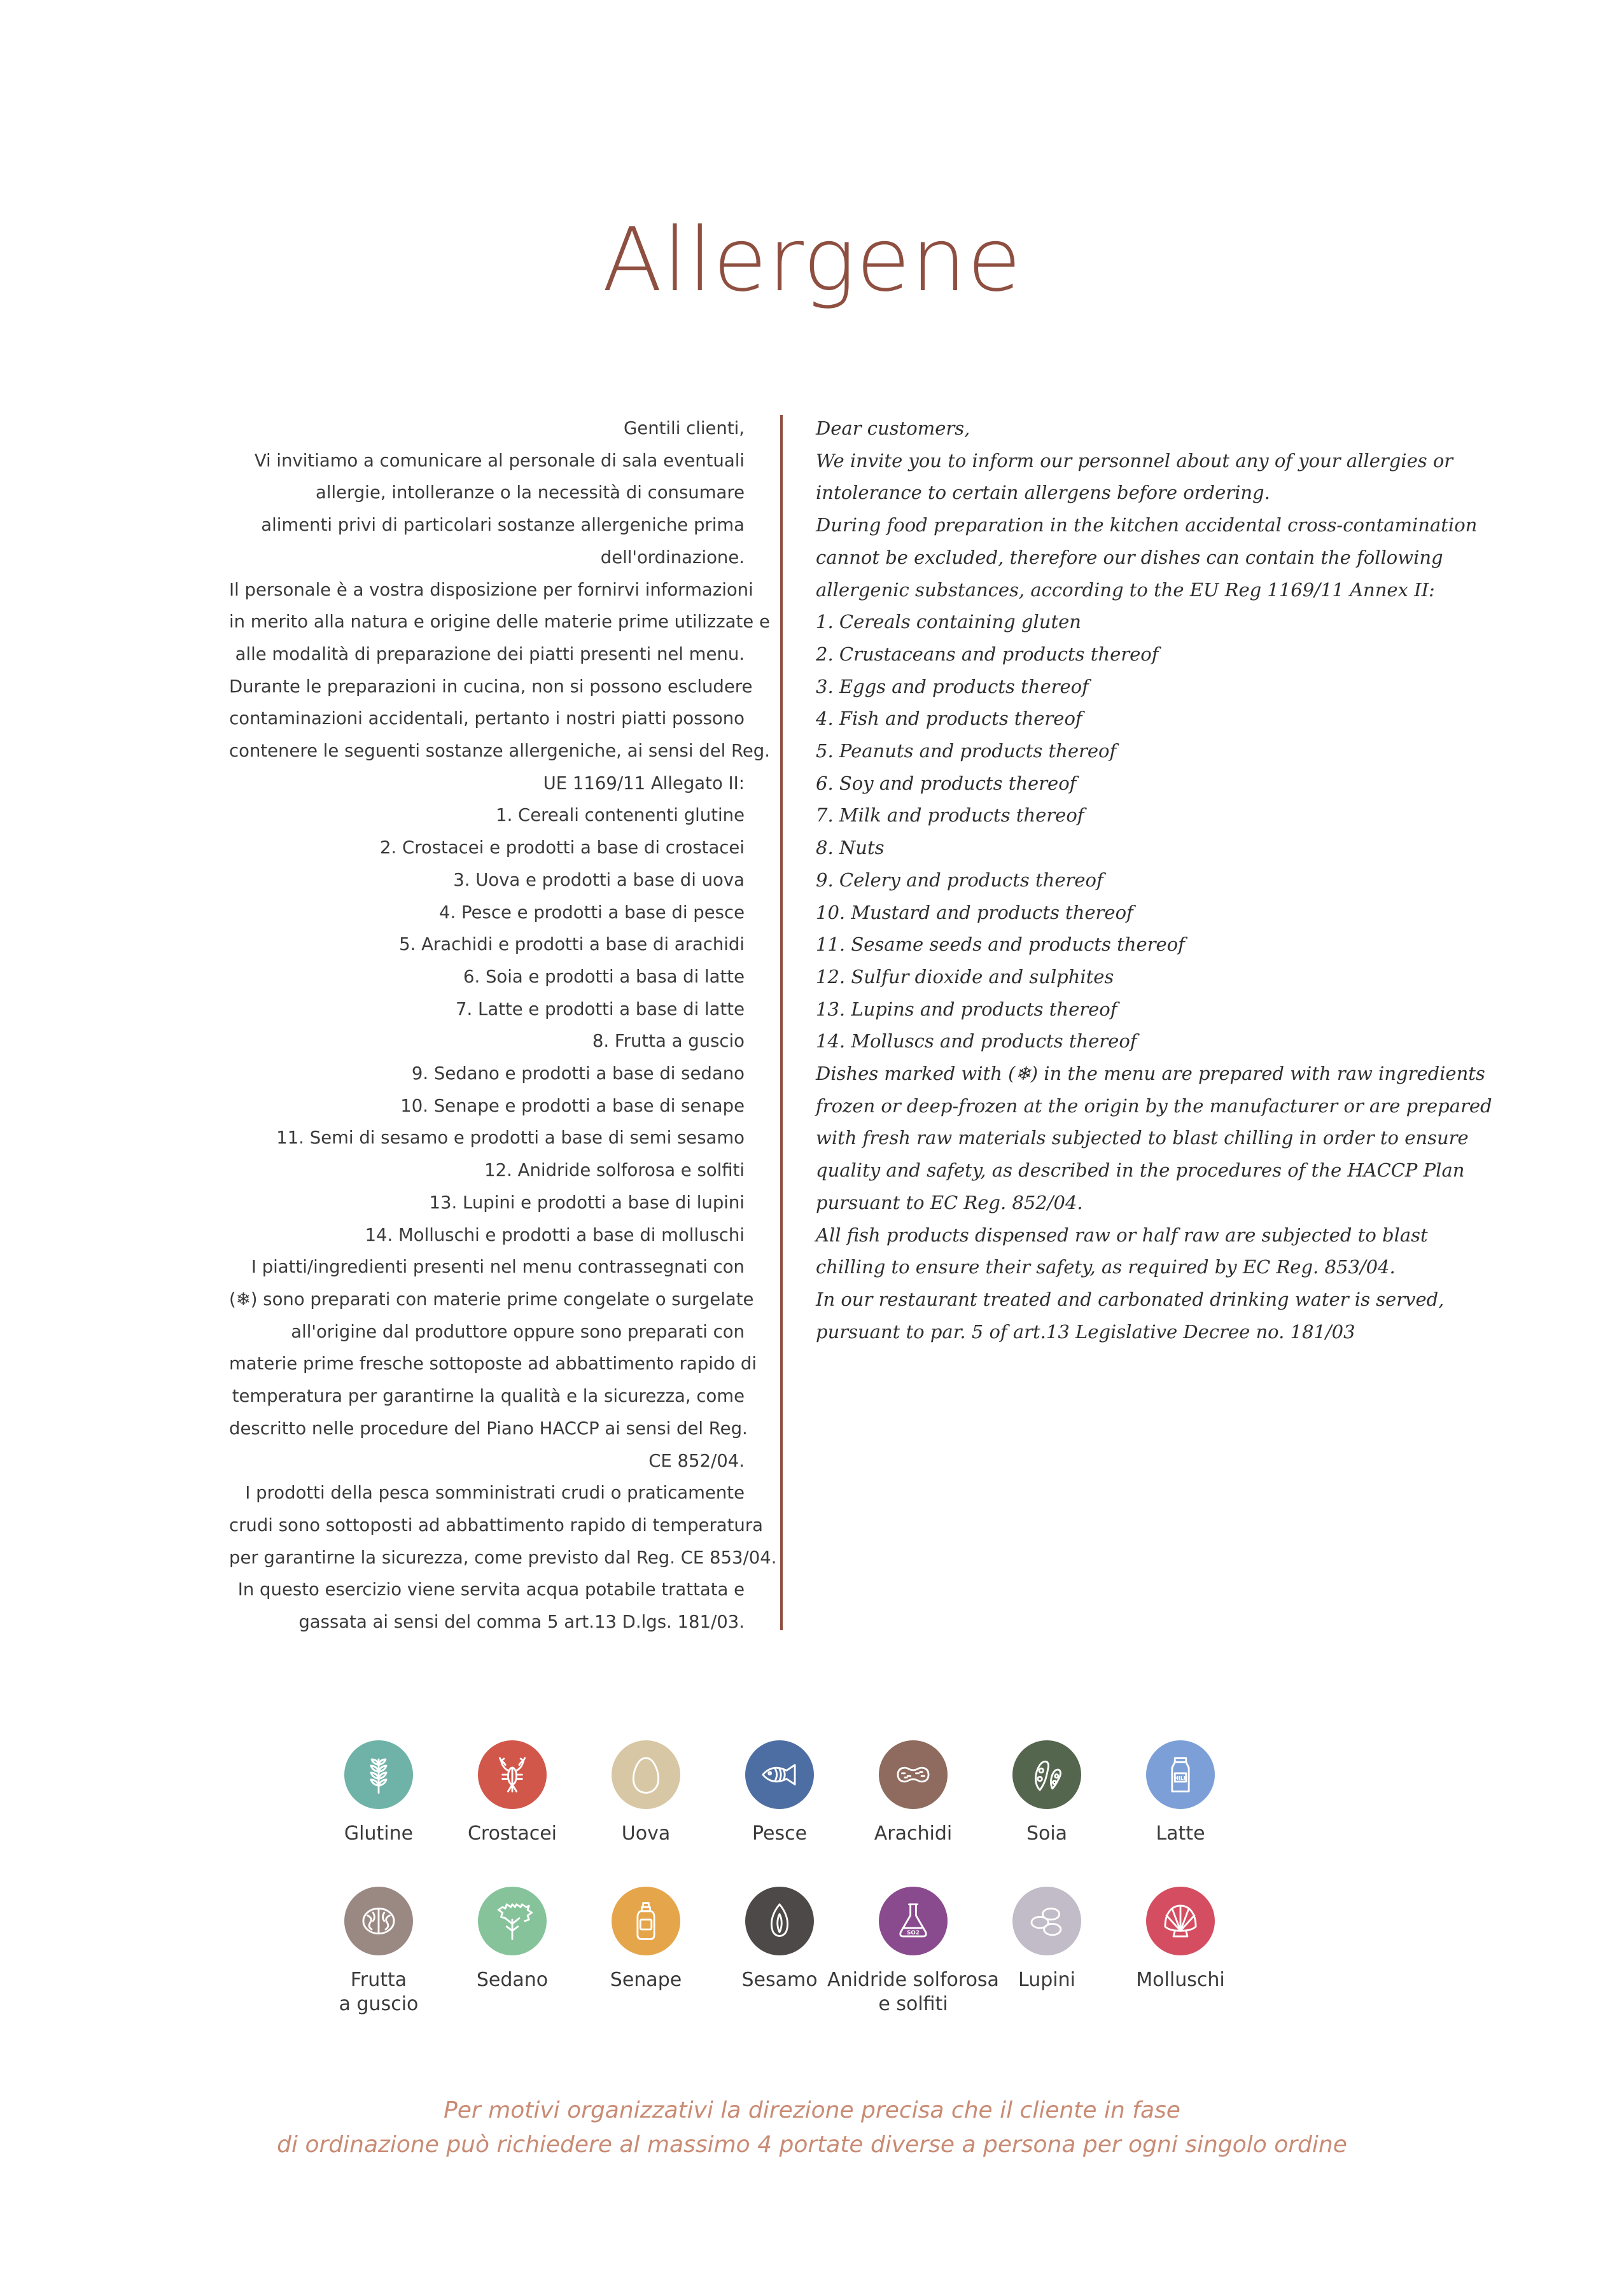  Describe the element at coordinates (378, 1774) in the screenshot. I see `wheat-icon` at that location.